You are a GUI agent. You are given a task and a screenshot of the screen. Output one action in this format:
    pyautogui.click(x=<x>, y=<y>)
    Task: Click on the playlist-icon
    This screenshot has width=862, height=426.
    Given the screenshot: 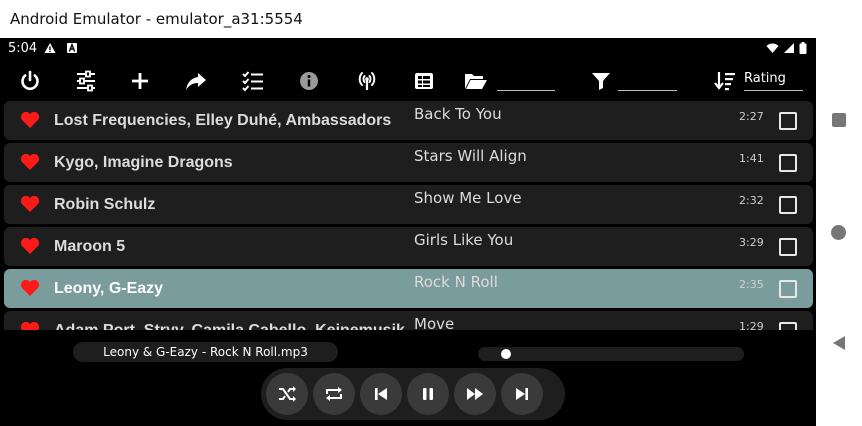 What is the action you would take?
    pyautogui.click(x=424, y=81)
    